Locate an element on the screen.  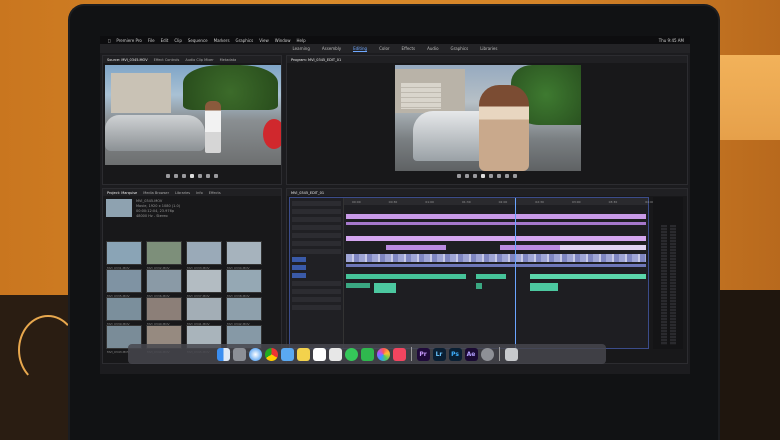
facetime-icon is located at coordinates (367, 354).